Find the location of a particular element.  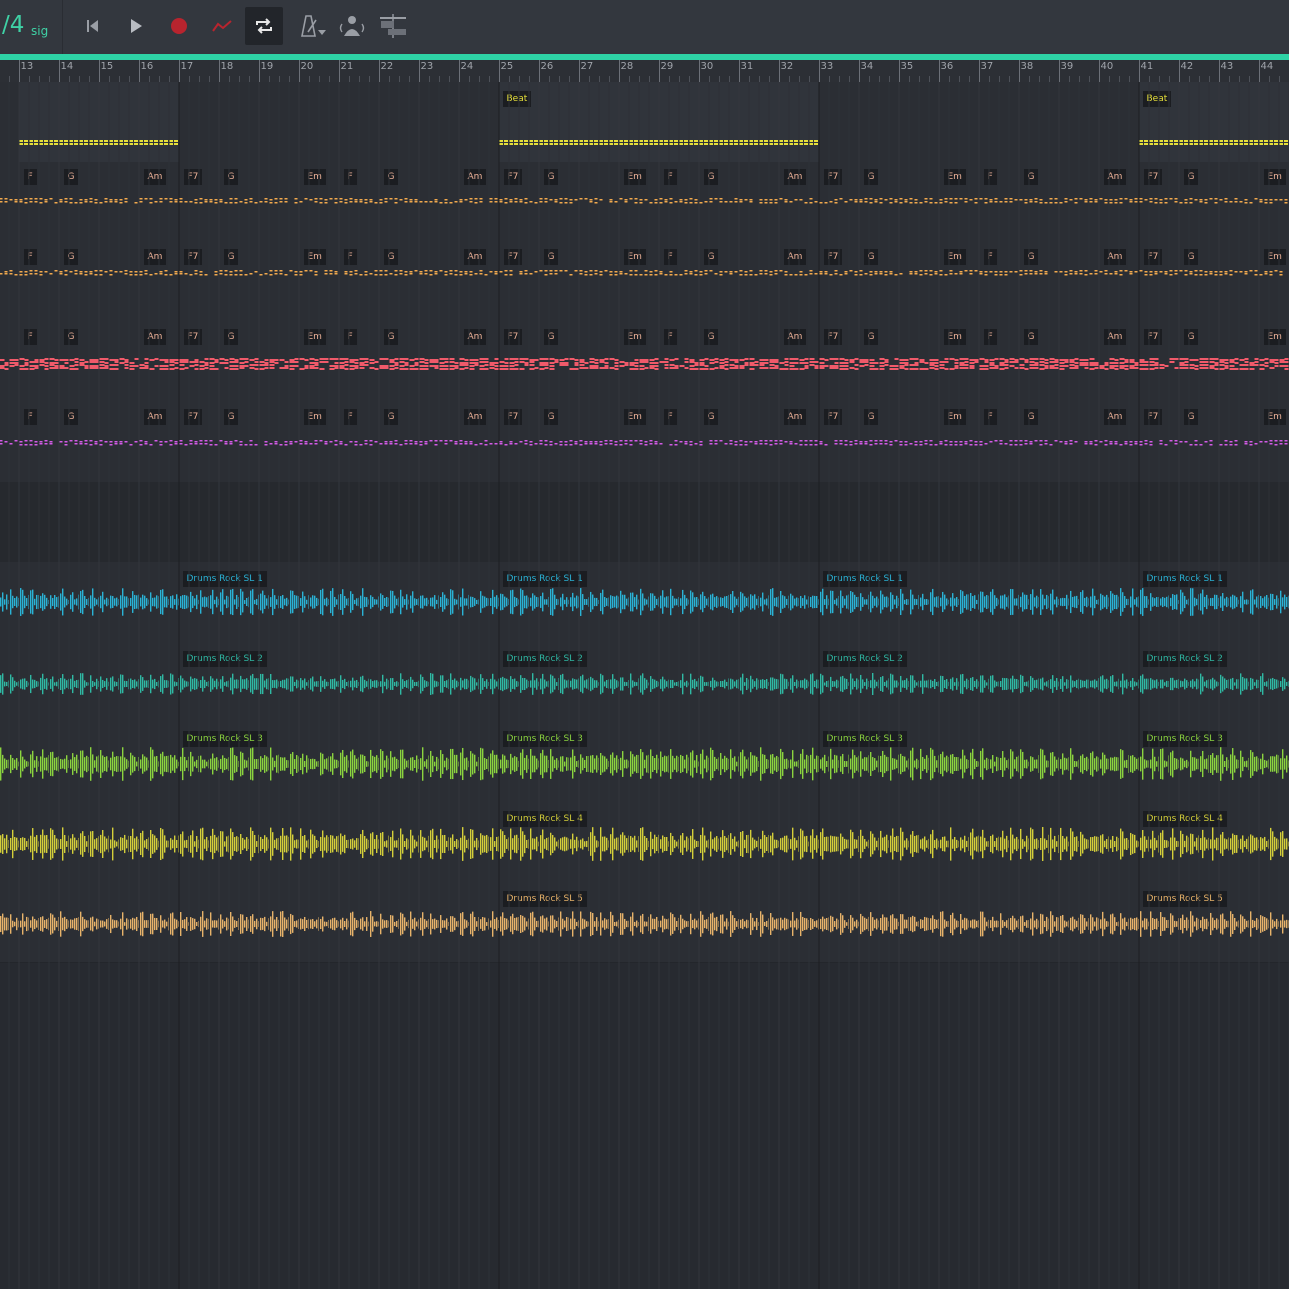

automation-button is located at coordinates (222, 26).